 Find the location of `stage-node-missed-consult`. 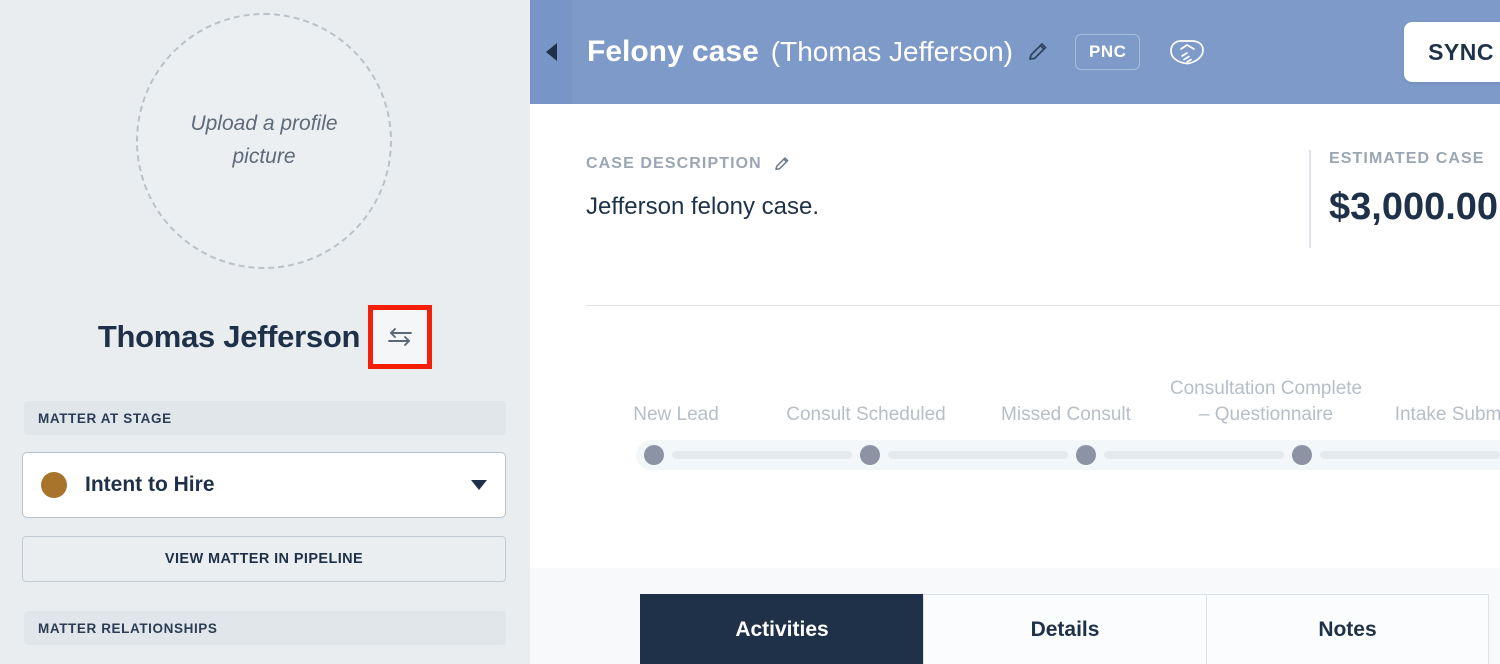

stage-node-missed-consult is located at coordinates (1086, 455).